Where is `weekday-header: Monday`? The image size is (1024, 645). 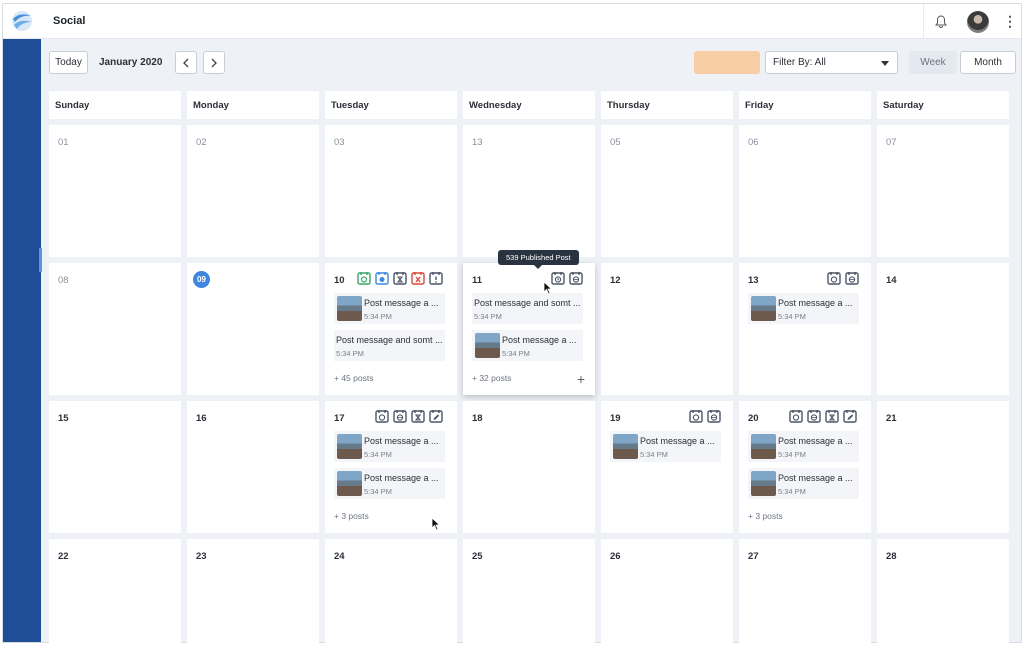 weekday-header: Monday is located at coordinates (253, 105).